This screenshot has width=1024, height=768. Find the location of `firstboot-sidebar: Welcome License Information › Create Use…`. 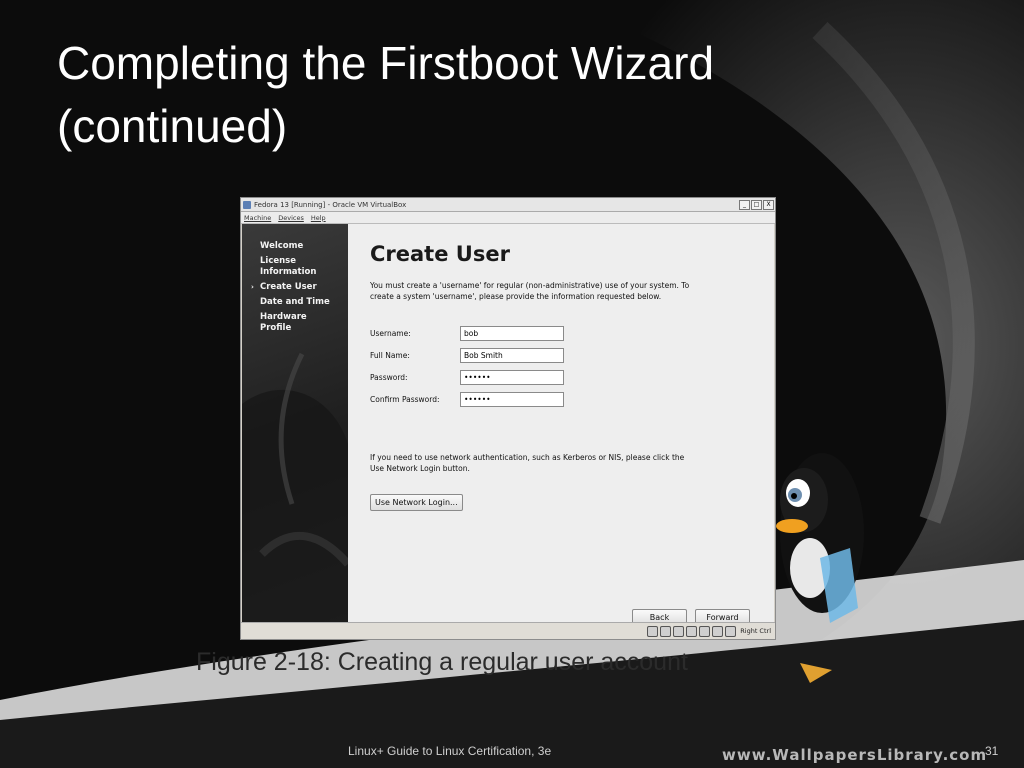

firstboot-sidebar: Welcome License Information › Create Use… is located at coordinates (295, 423).